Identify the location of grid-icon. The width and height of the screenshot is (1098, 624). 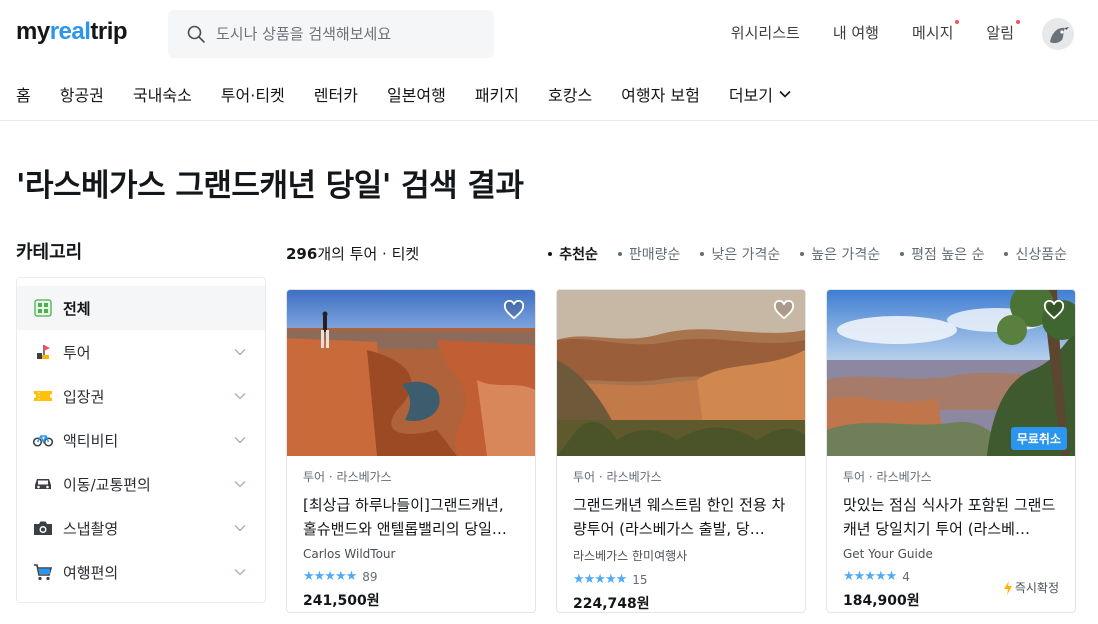
(43, 308).